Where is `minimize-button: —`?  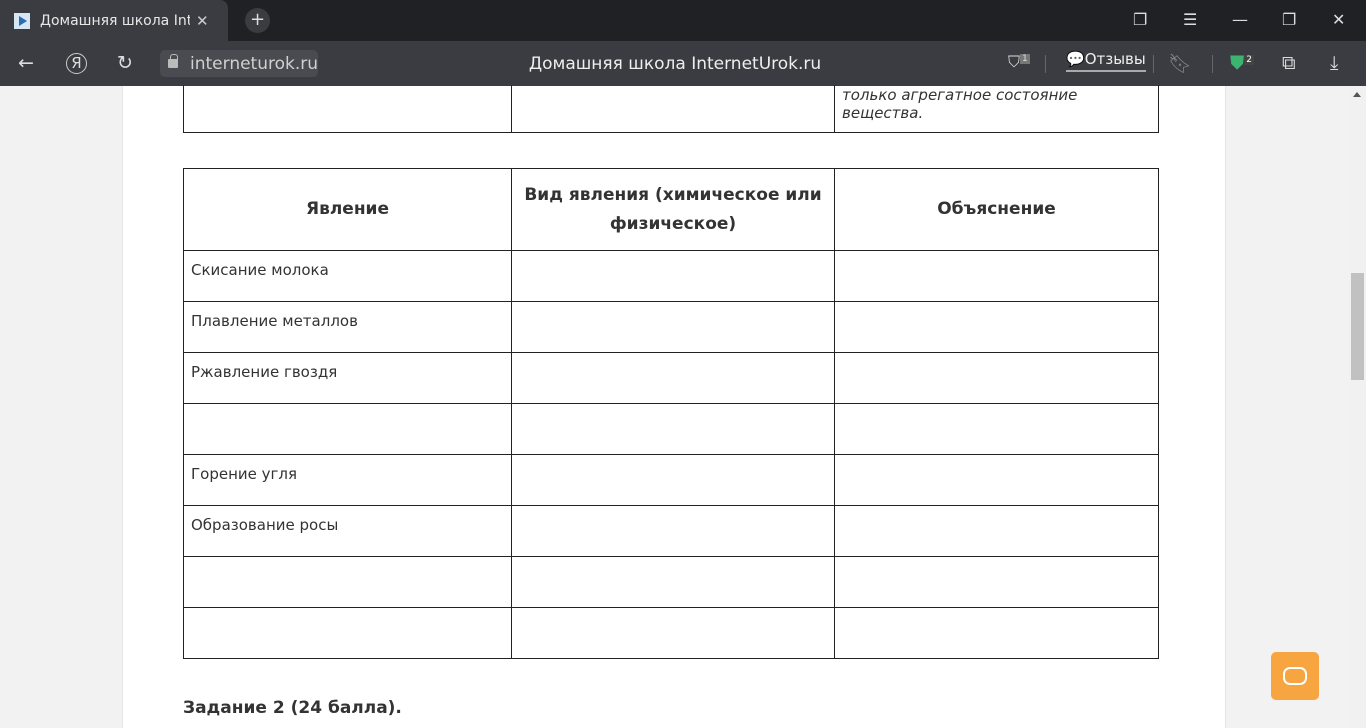 minimize-button: — is located at coordinates (1240, 19).